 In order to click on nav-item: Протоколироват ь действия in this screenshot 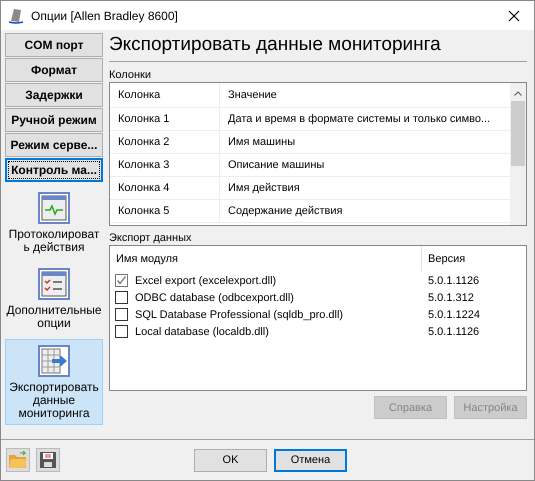, I will do `click(54, 222)`.